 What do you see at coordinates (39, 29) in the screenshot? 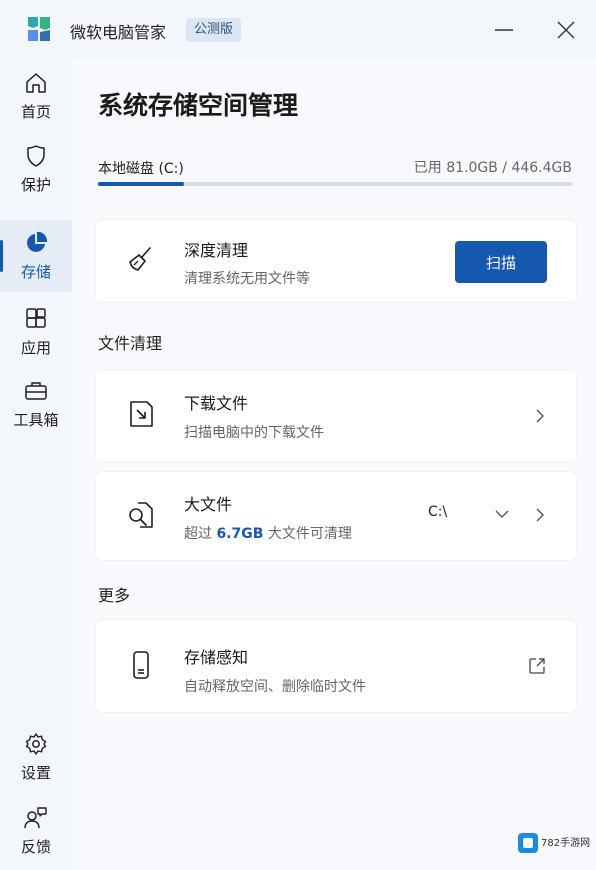
I see `app-logo-icon` at bounding box center [39, 29].